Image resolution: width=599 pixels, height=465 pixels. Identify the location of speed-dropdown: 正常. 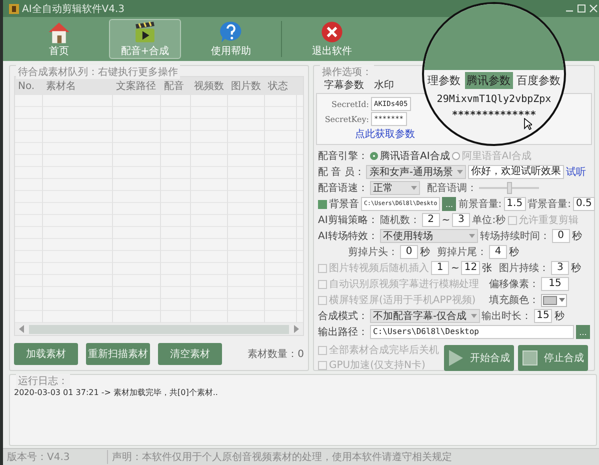
(395, 188).